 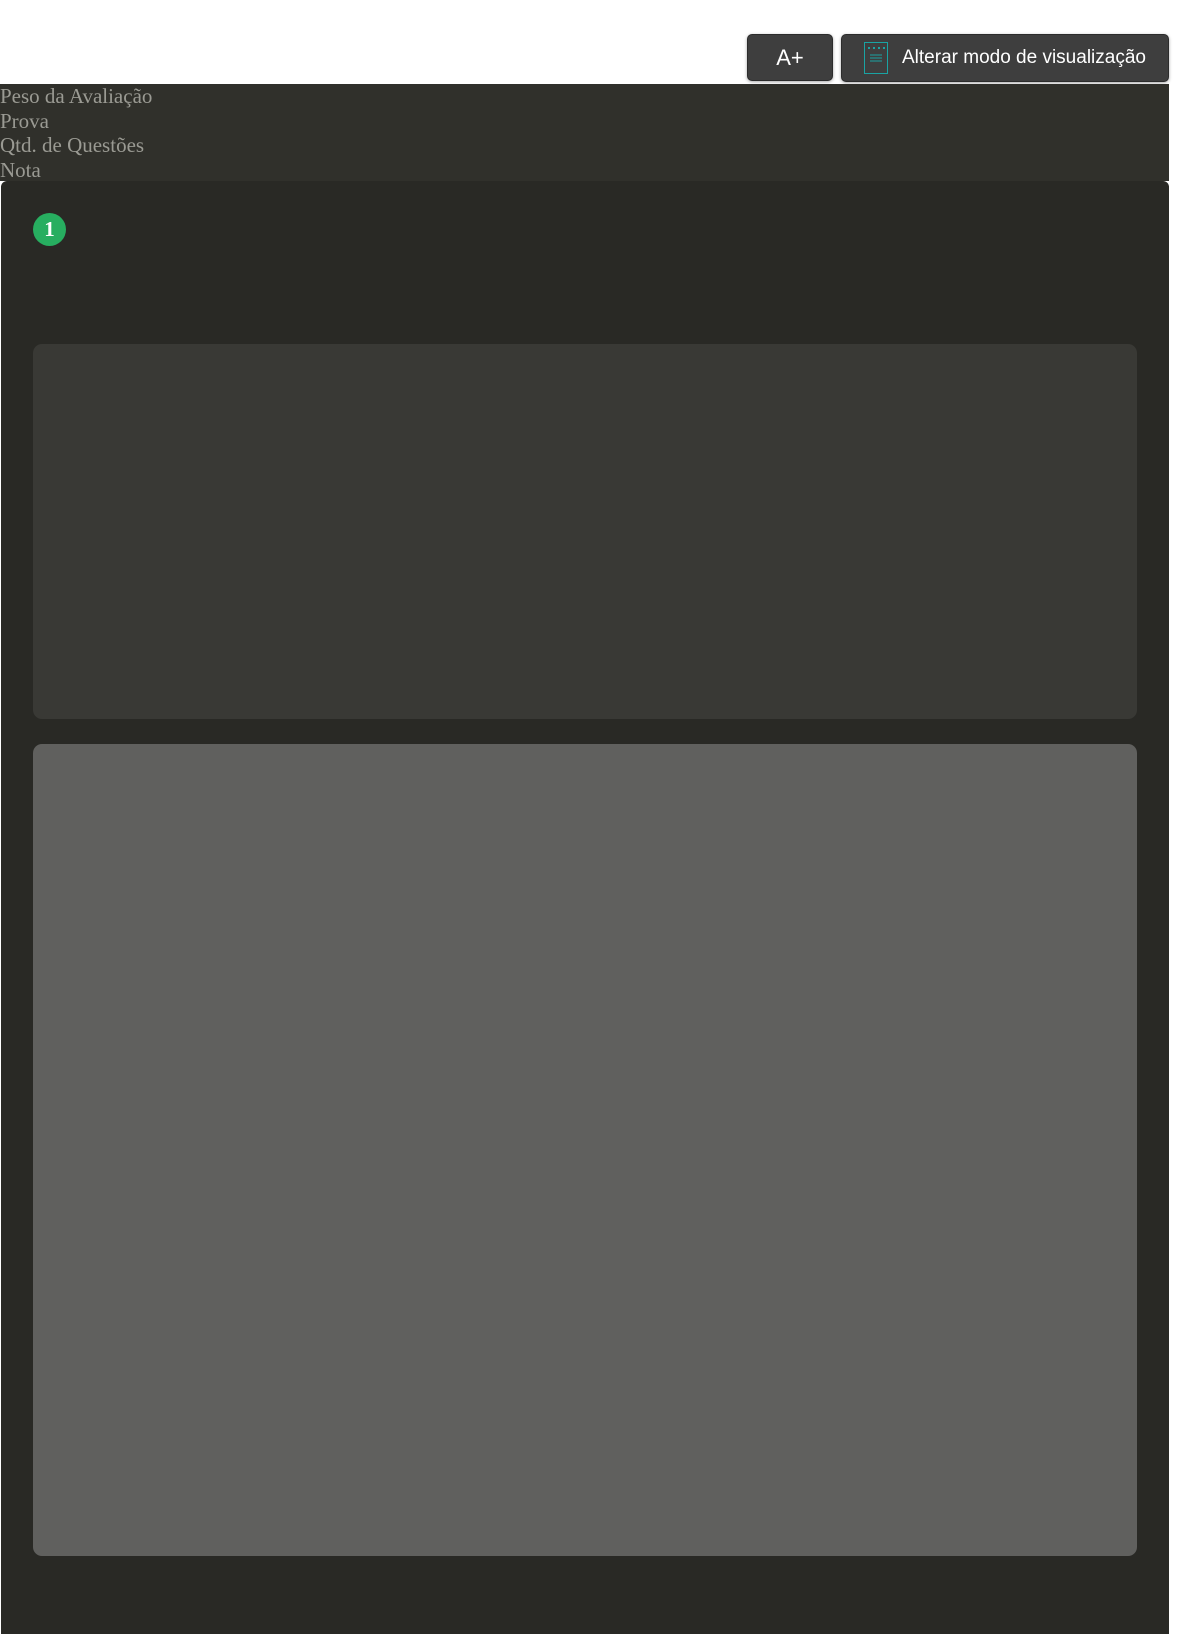 What do you see at coordinates (24, 120) in the screenshot?
I see `exam-label: Prova` at bounding box center [24, 120].